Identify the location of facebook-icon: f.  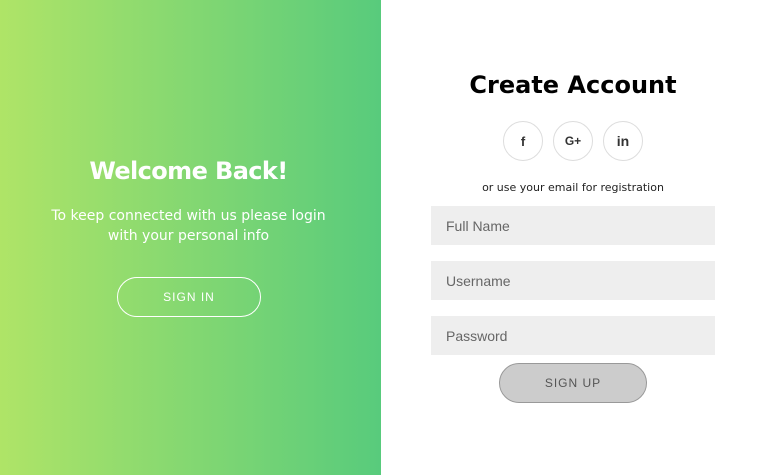
(523, 141).